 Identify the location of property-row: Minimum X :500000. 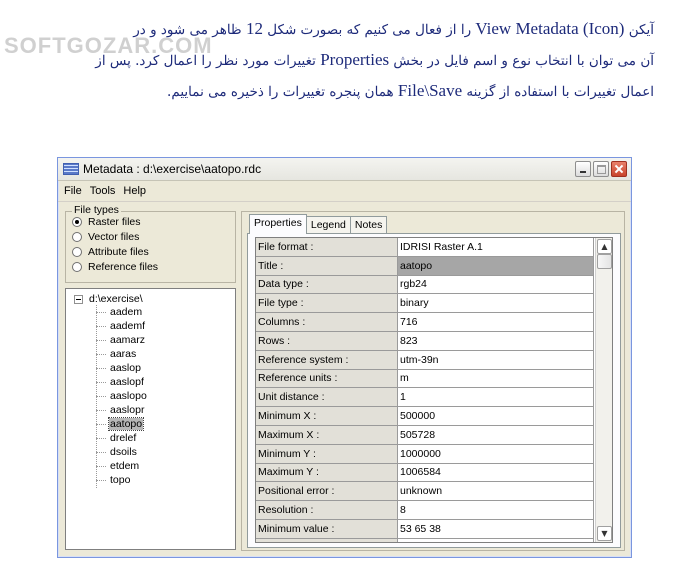
(425, 416).